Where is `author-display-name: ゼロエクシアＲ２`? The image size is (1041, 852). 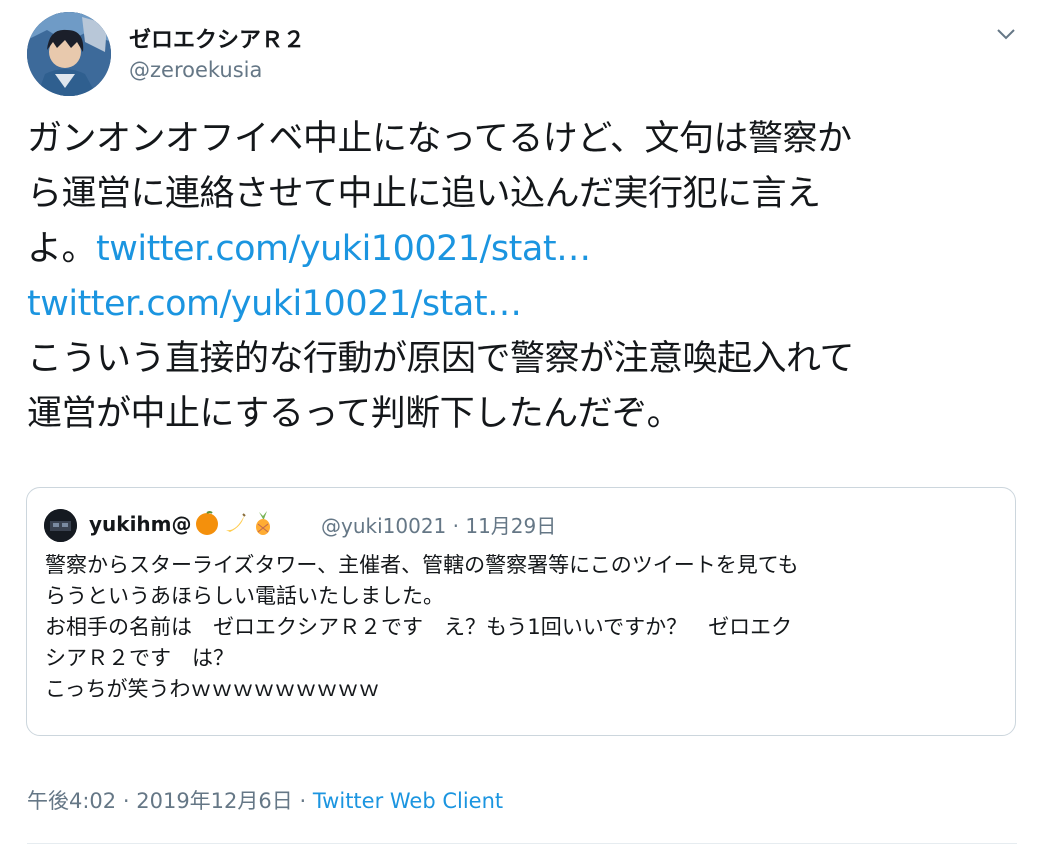
author-display-name: ゼロエクシアＲ２ is located at coordinates (217, 38).